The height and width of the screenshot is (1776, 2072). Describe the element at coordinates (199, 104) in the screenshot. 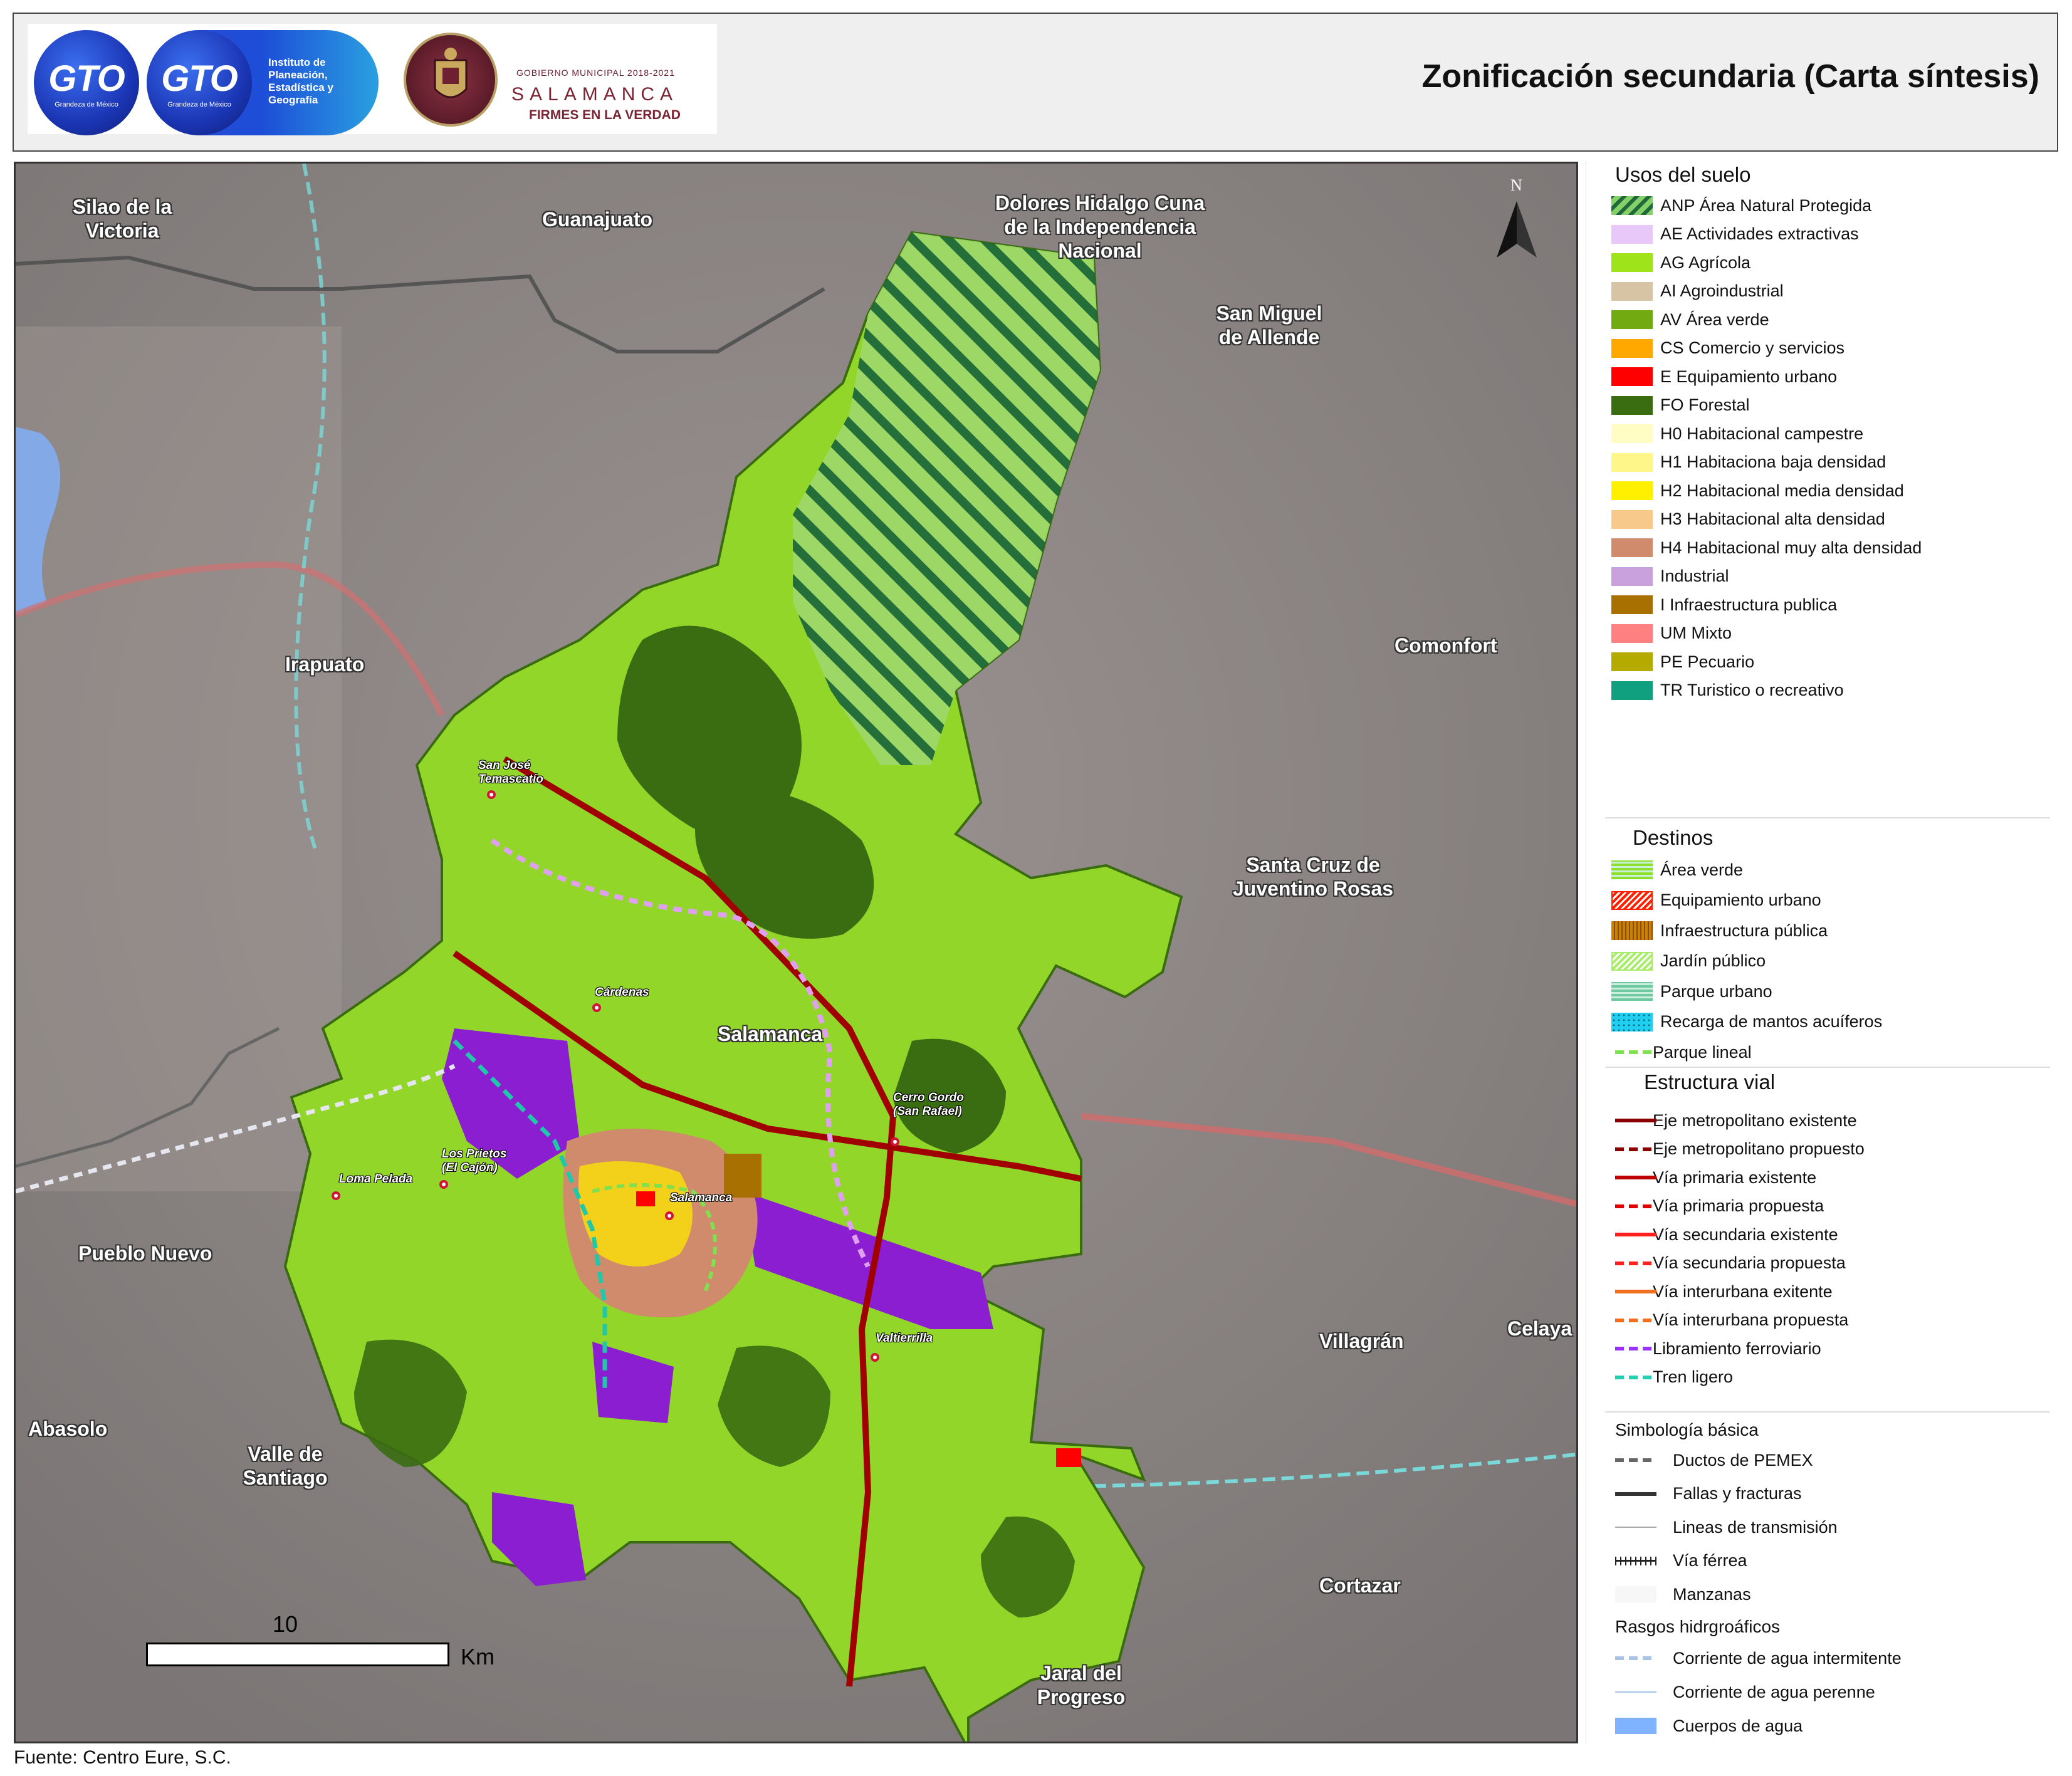

I see `iplaneg-gto-subtitle: Grandeza de México` at that location.